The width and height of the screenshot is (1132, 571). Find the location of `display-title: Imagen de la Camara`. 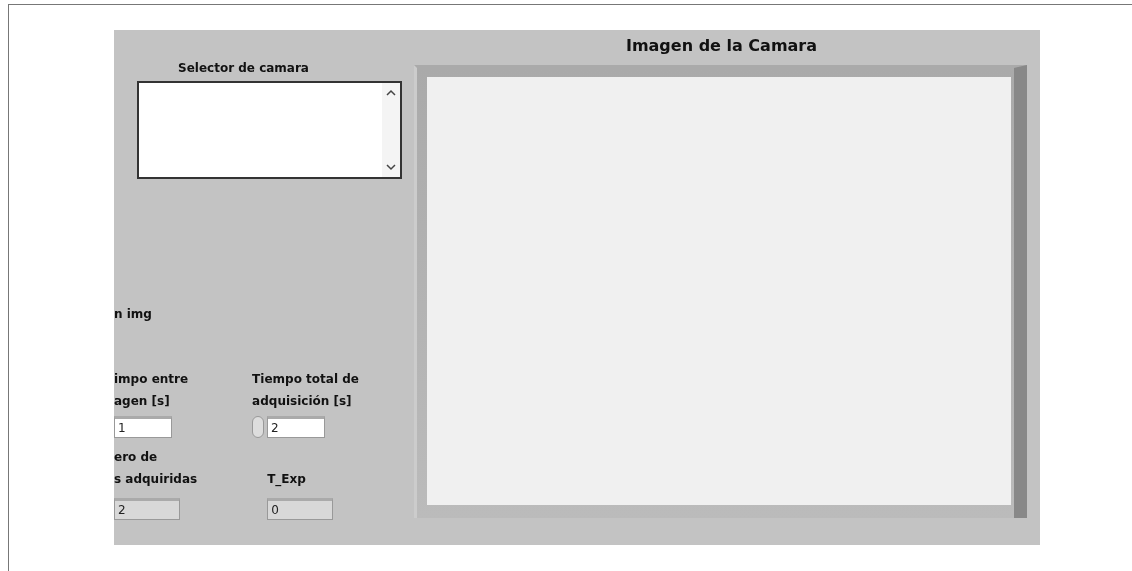

display-title: Imagen de la Camara is located at coordinates (721, 46).